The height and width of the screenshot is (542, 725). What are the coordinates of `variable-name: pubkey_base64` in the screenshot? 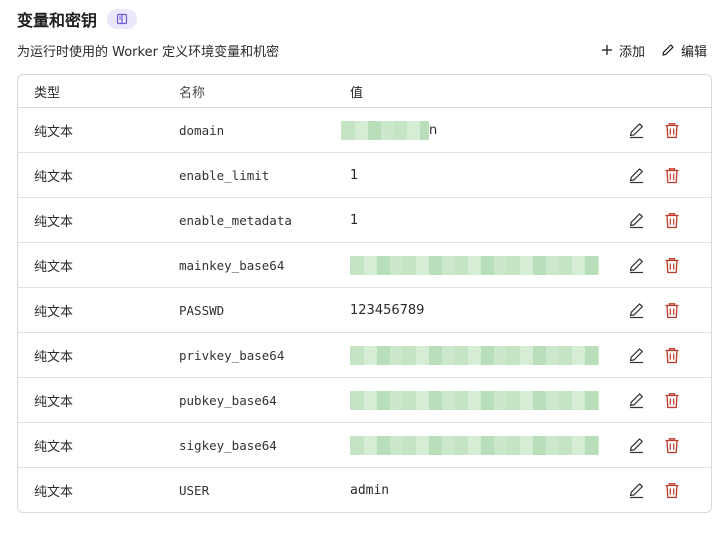 It's located at (228, 400).